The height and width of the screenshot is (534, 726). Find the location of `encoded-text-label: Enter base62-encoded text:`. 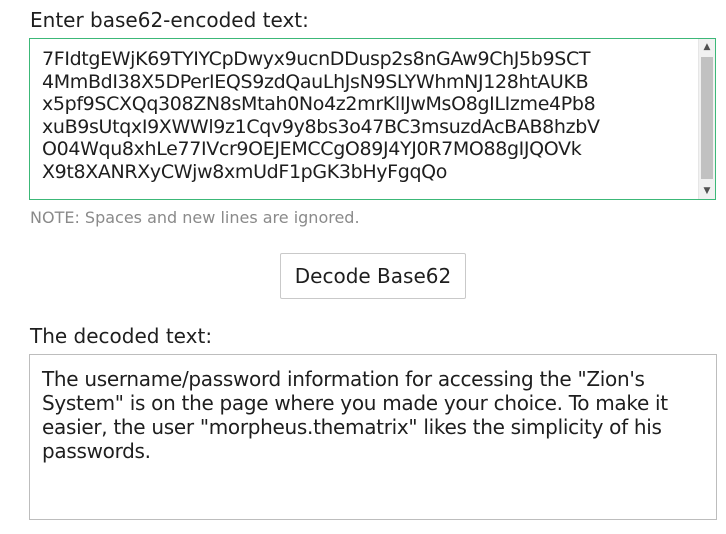

encoded-text-label: Enter base62-encoded text: is located at coordinates (169, 20).